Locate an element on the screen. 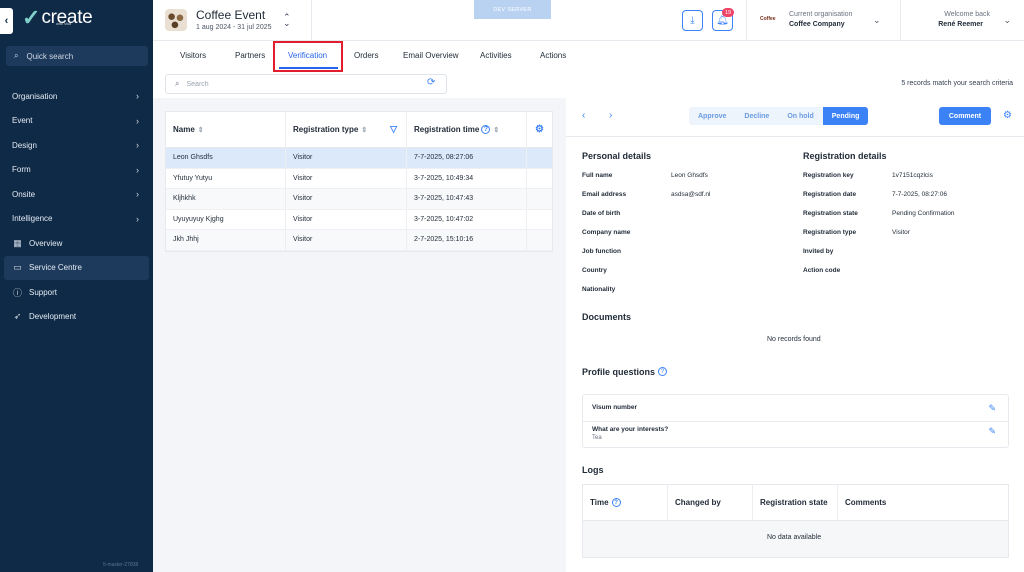  column-header-name: Name ⇕ is located at coordinates (226, 129).